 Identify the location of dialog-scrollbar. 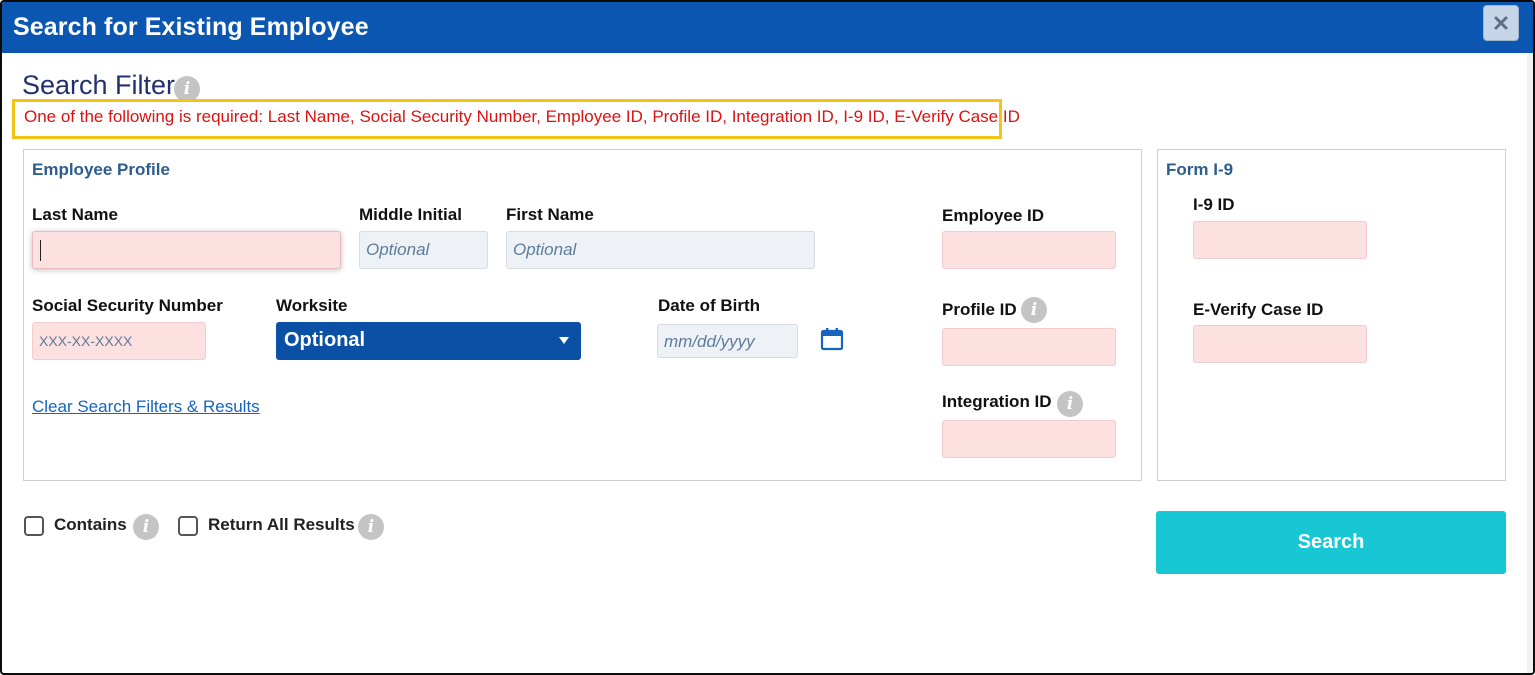
(1530, 363).